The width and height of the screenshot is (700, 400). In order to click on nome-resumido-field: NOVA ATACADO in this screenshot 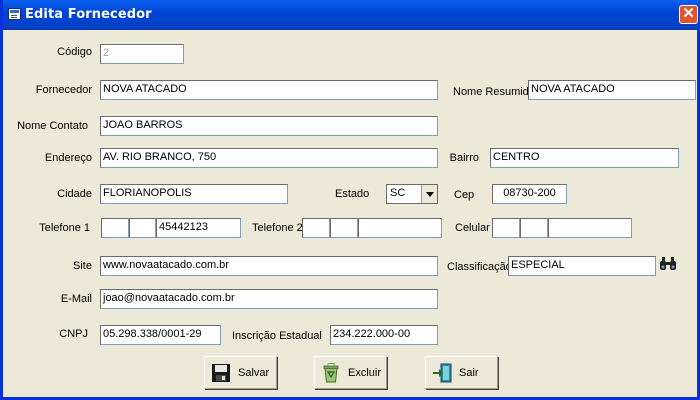, I will do `click(612, 90)`.